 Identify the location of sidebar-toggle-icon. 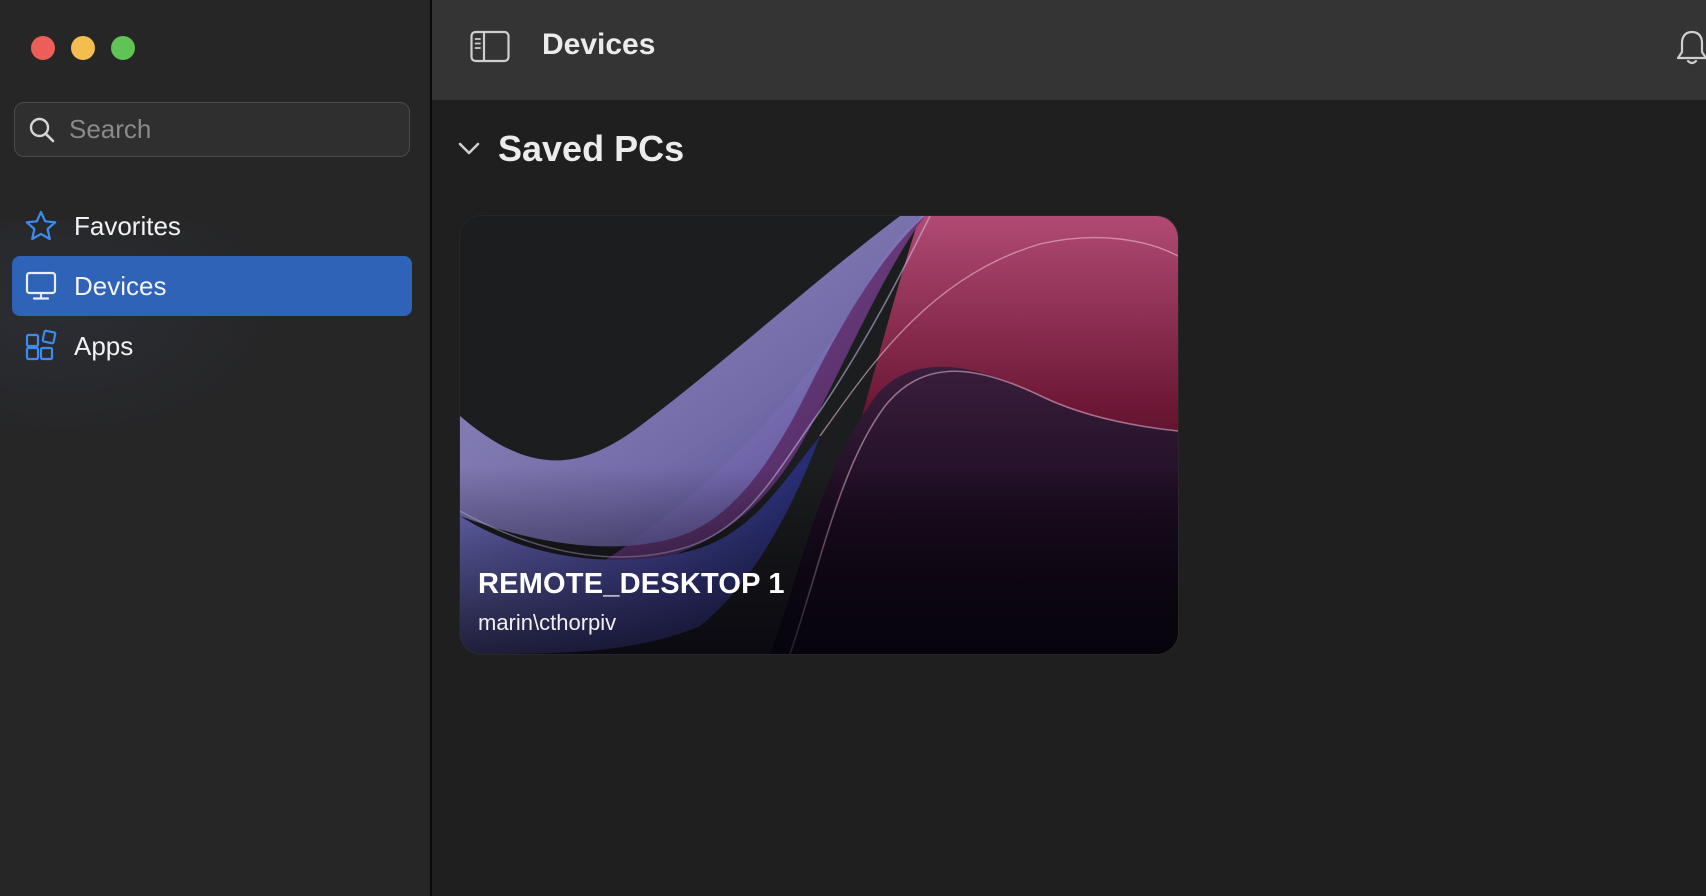
(490, 47).